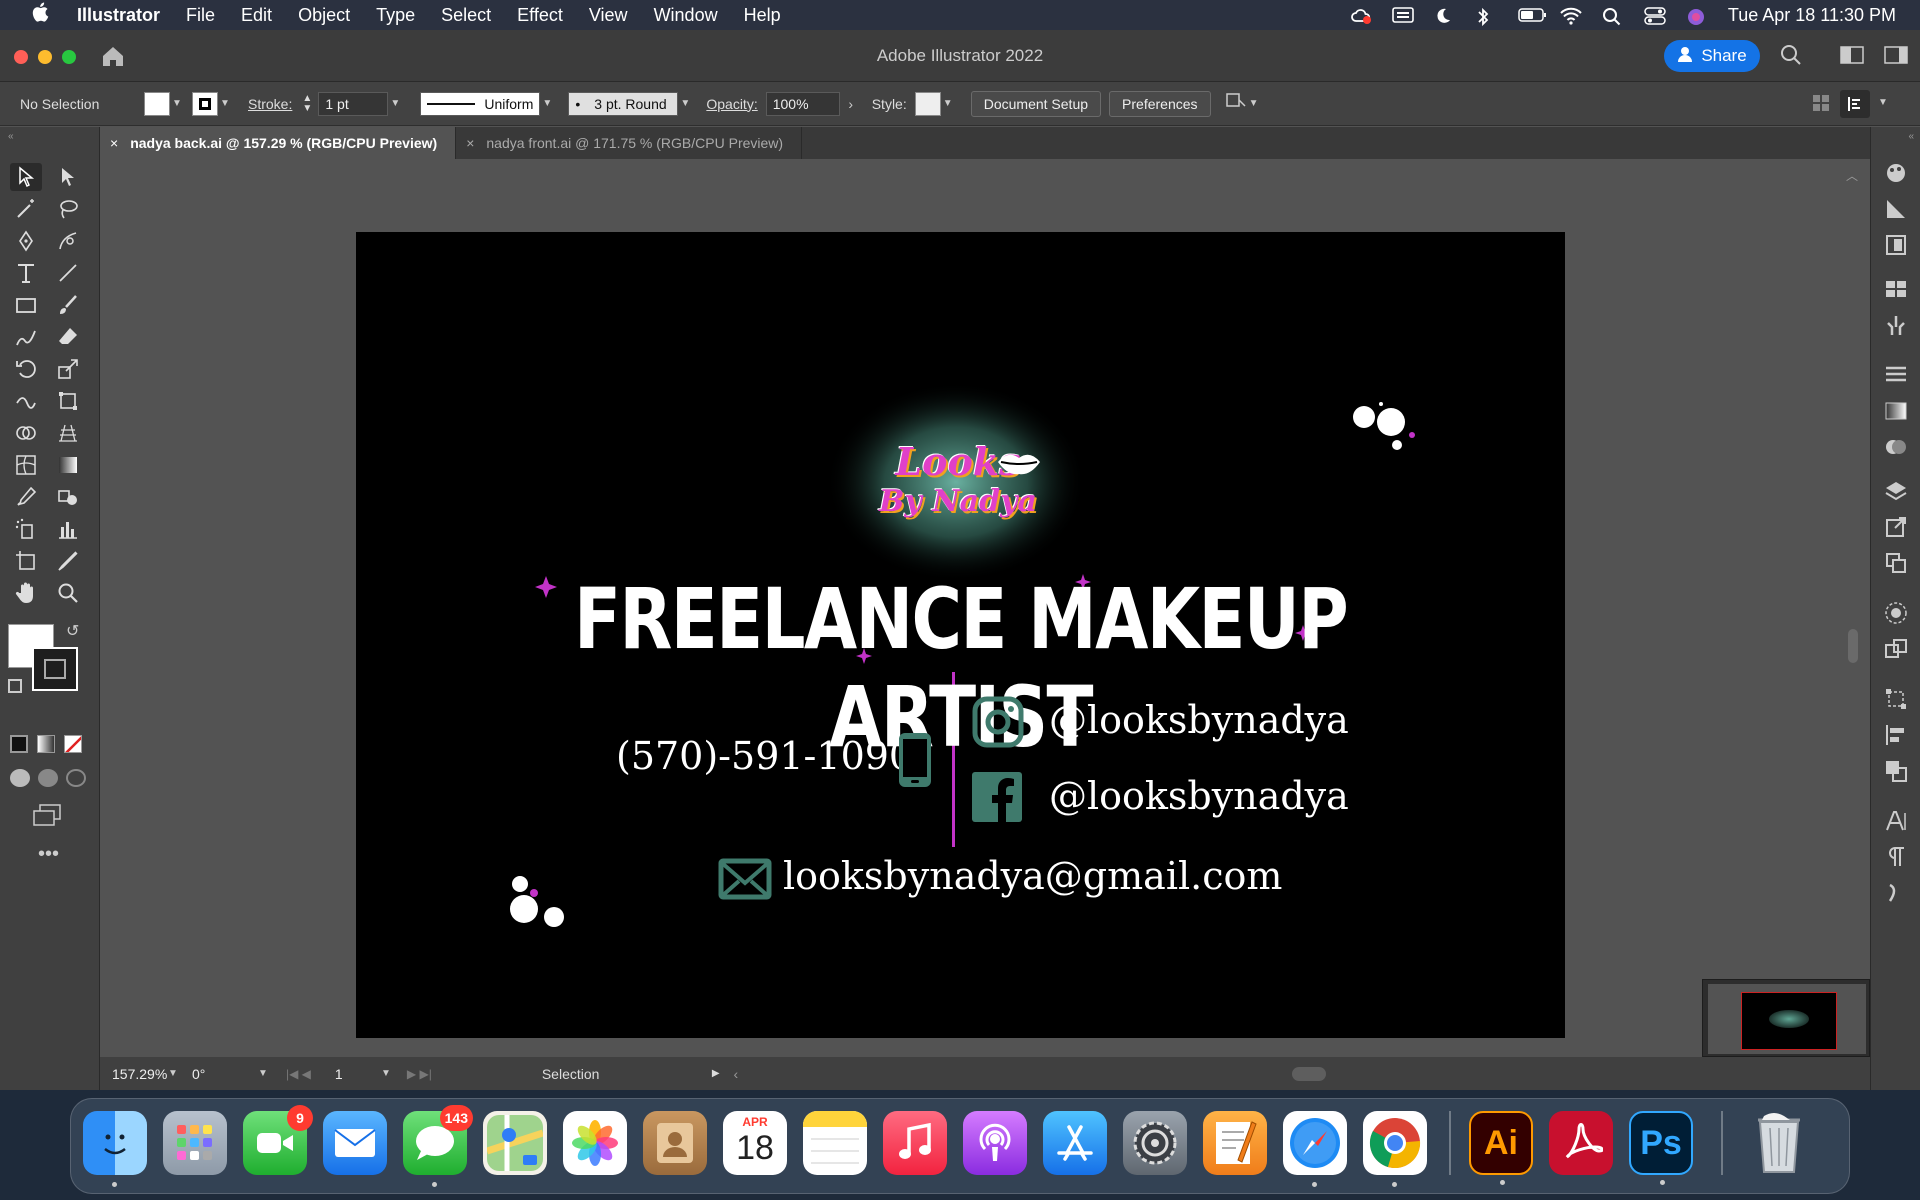  I want to click on menu-app-name: Illustrator, so click(118, 15).